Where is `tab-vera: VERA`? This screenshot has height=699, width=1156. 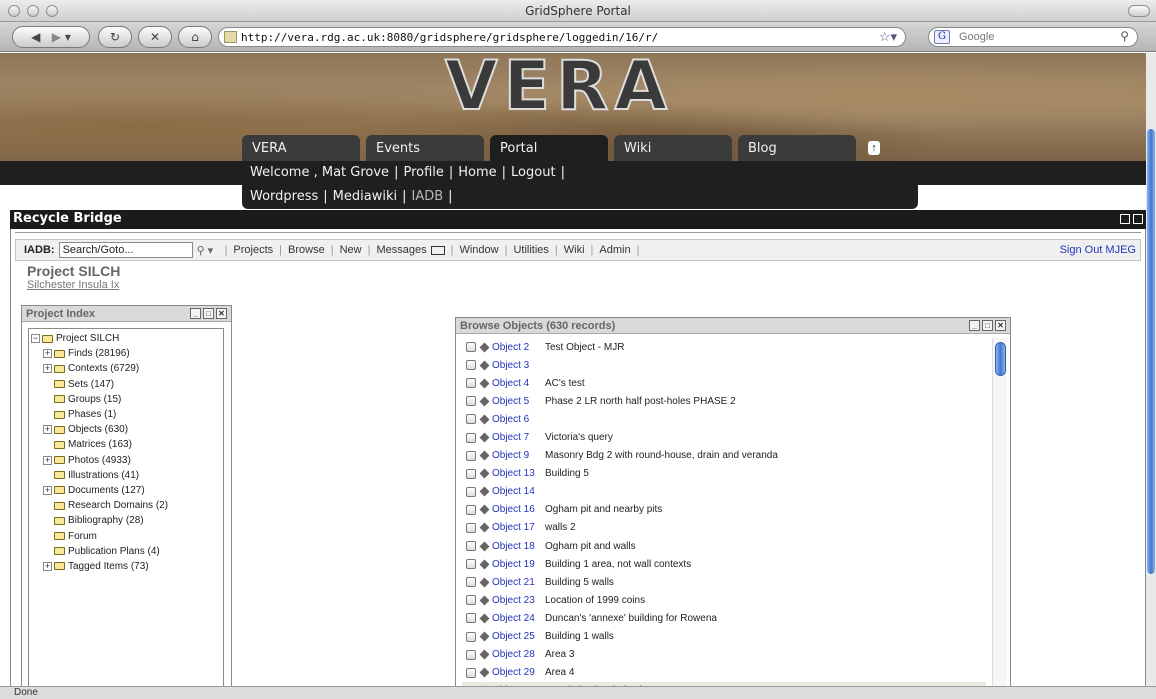 tab-vera: VERA is located at coordinates (301, 148).